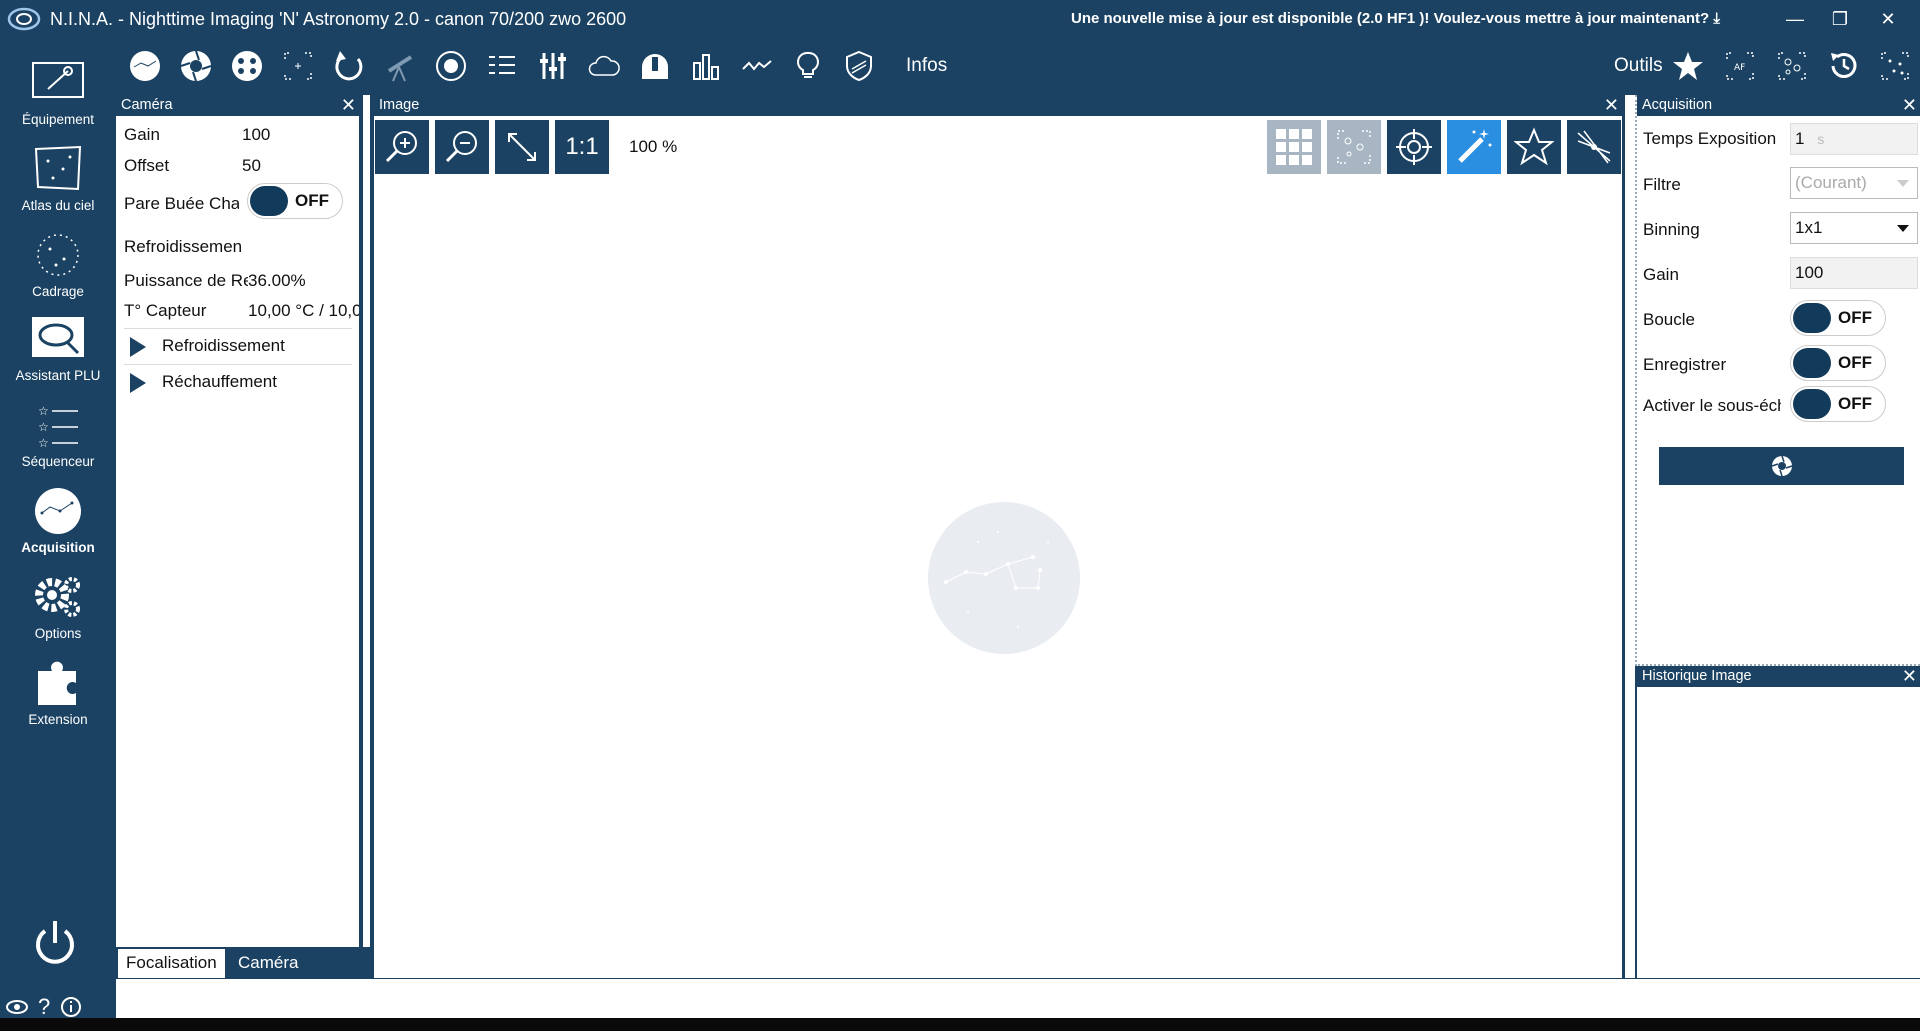  I want to click on gain-value: 100, so click(256, 134).